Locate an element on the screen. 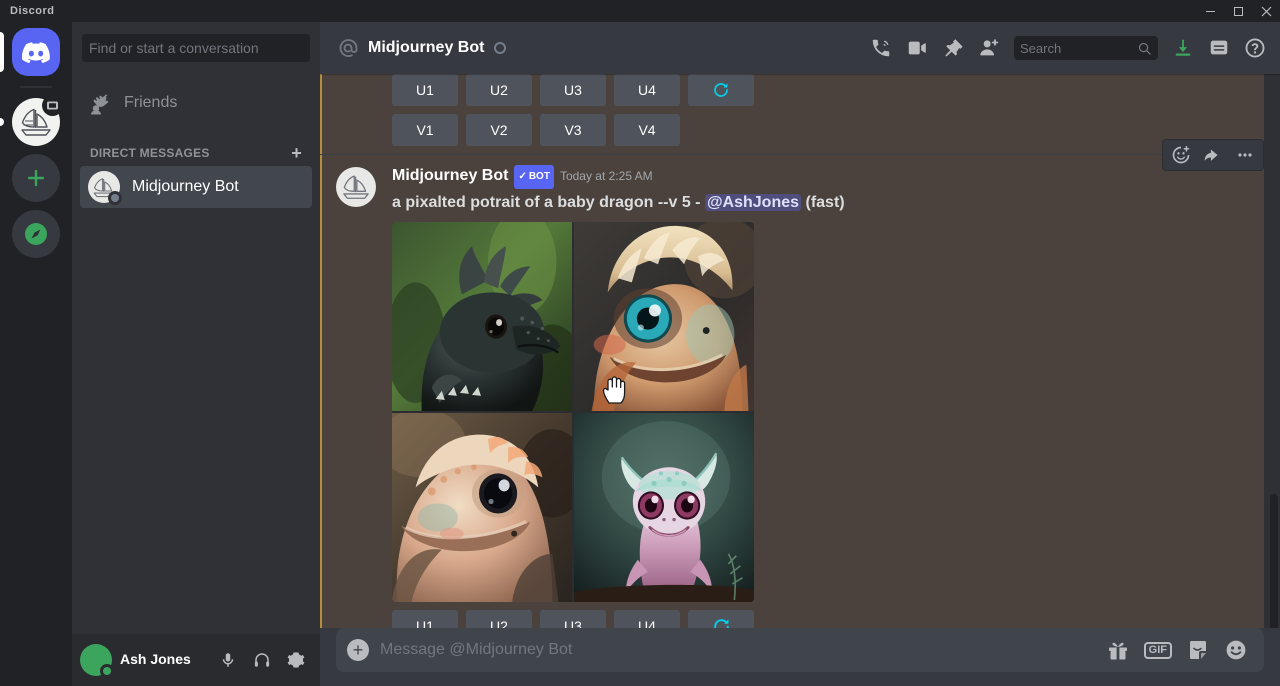 The height and width of the screenshot is (686, 1280). compass-icon is located at coordinates (36, 234).